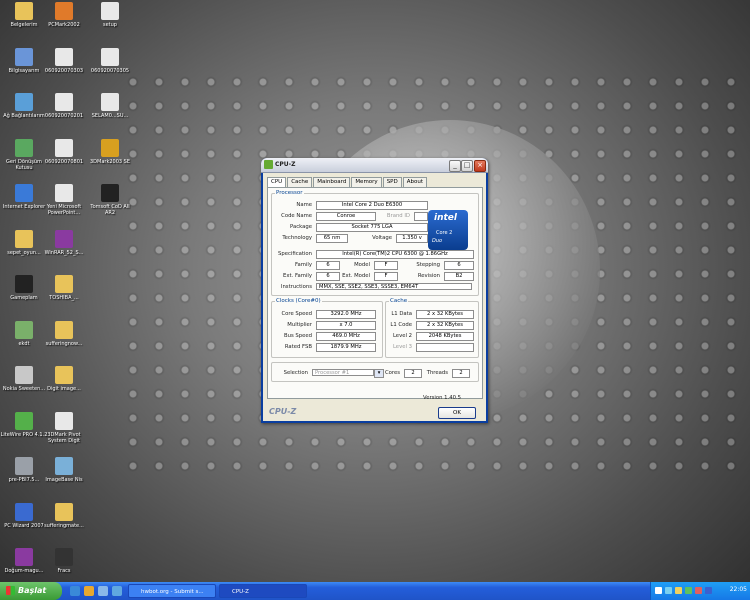 This screenshot has height=600, width=750. I want to click on threads-value: 2, so click(461, 373).